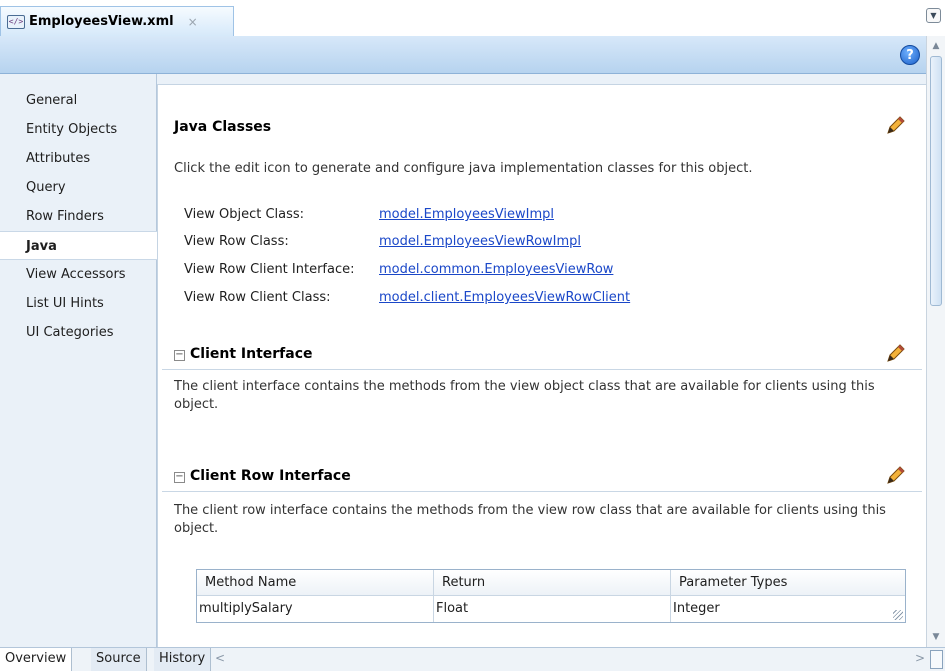 The height and width of the screenshot is (671, 945). Describe the element at coordinates (78, 216) in the screenshot. I see `nav-item-row-finders: Row Finders` at that location.